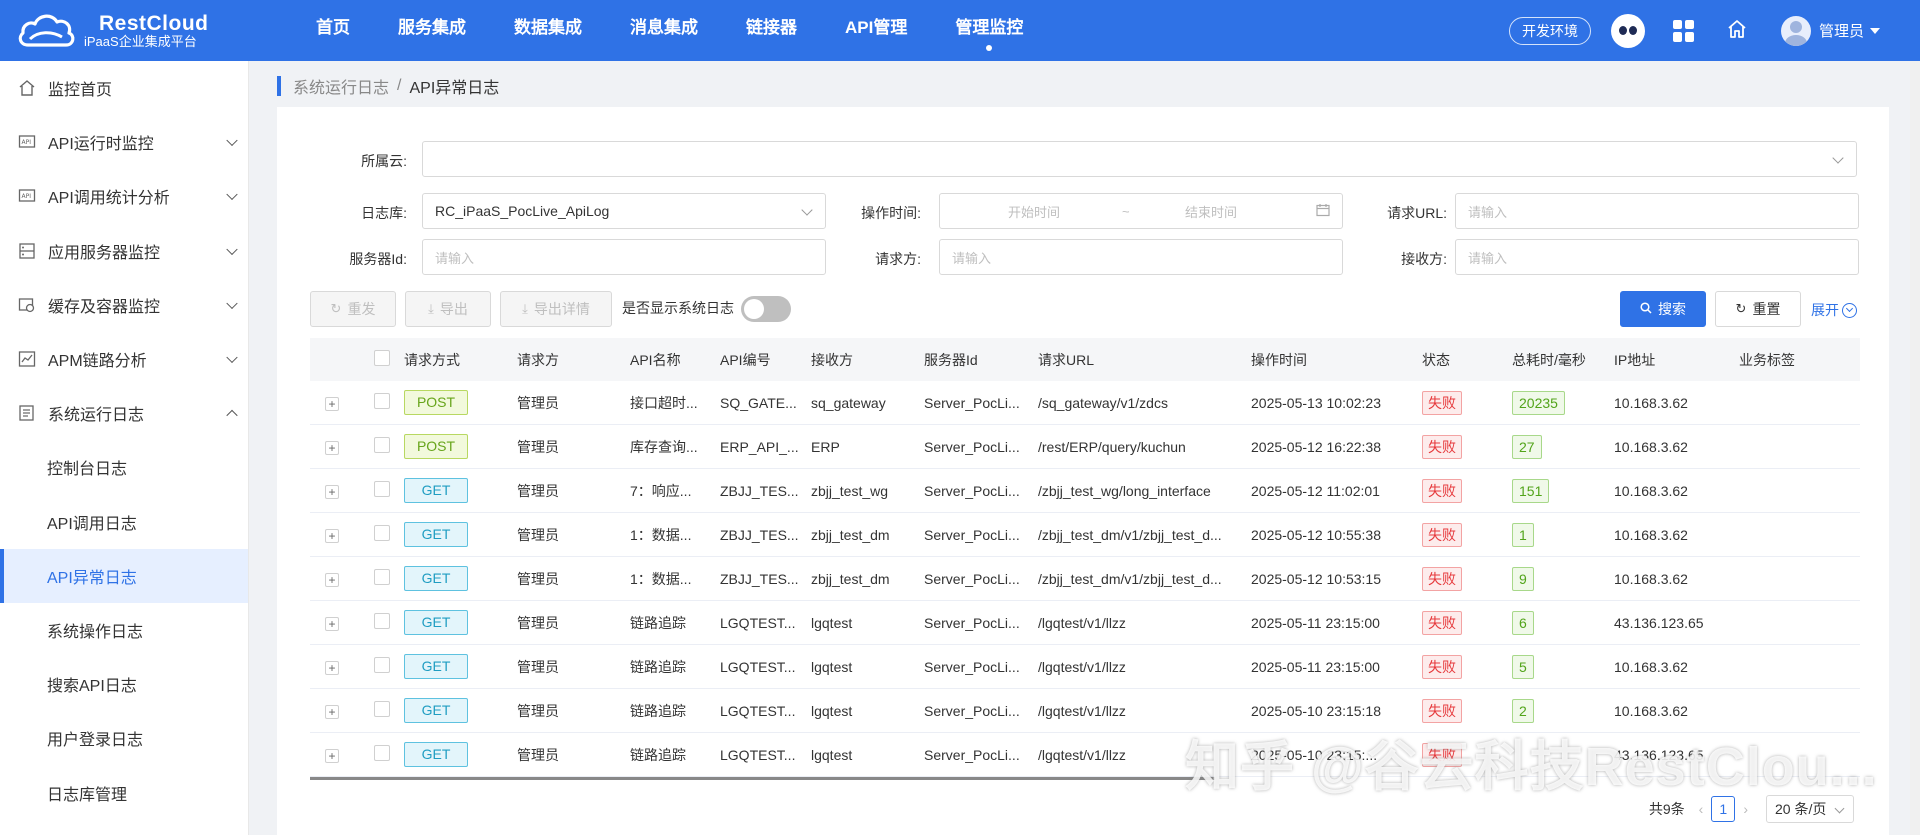  I want to click on export-detail-button: ⤓ 导出详情, so click(556, 309).